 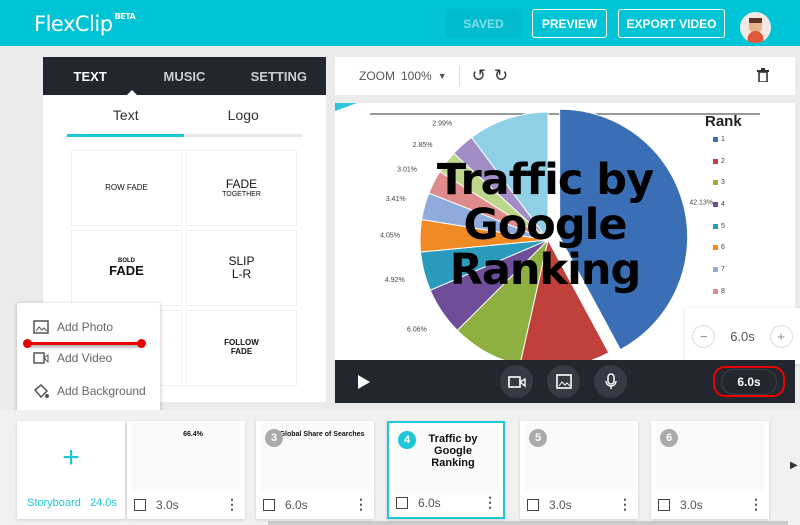 I want to click on storyboard-scrollbar, so click(x=528, y=523).